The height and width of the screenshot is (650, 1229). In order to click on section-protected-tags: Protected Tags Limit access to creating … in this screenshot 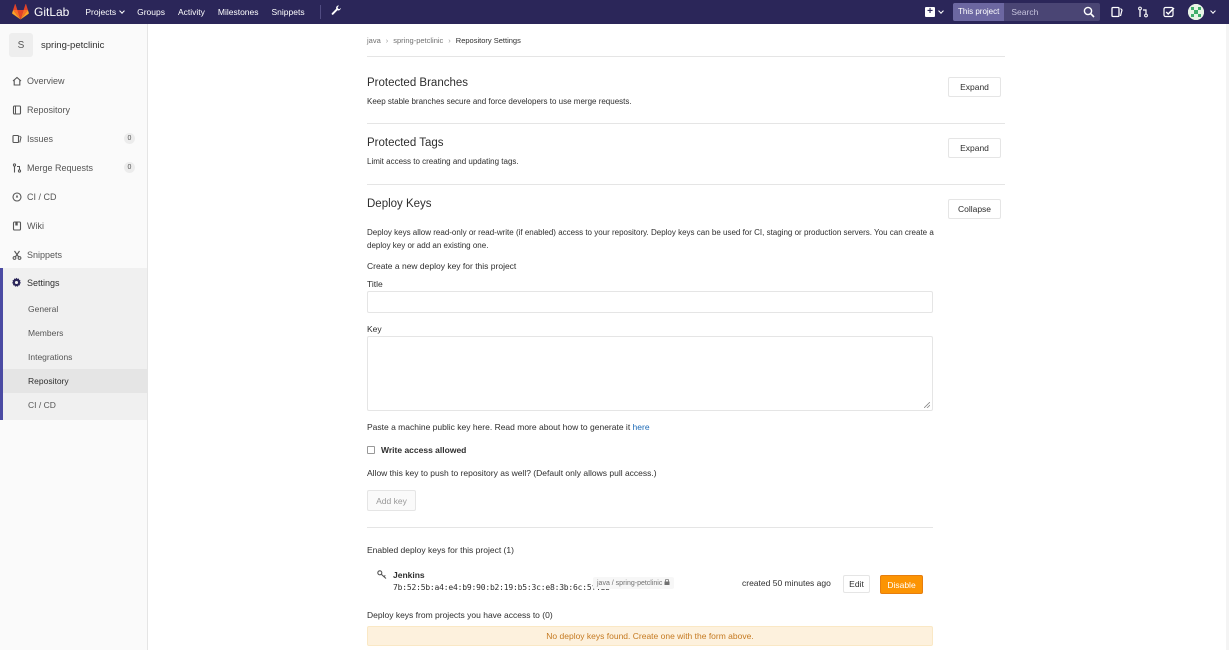, I will do `click(686, 154)`.